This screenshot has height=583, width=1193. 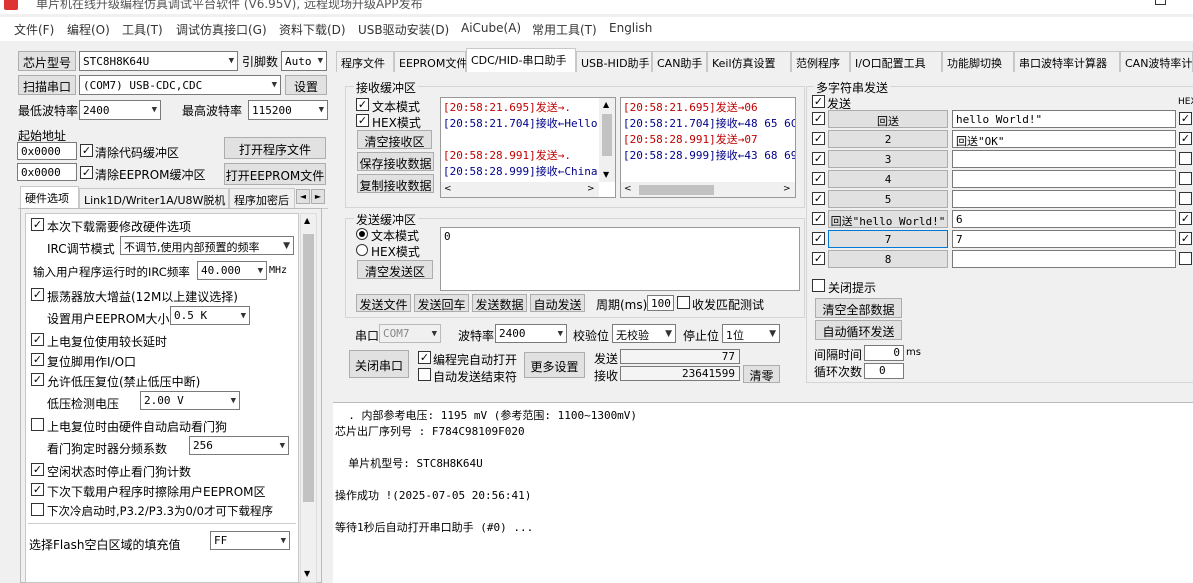 I want to click on eeprom-address-input: 0x0000, so click(x=47, y=172).